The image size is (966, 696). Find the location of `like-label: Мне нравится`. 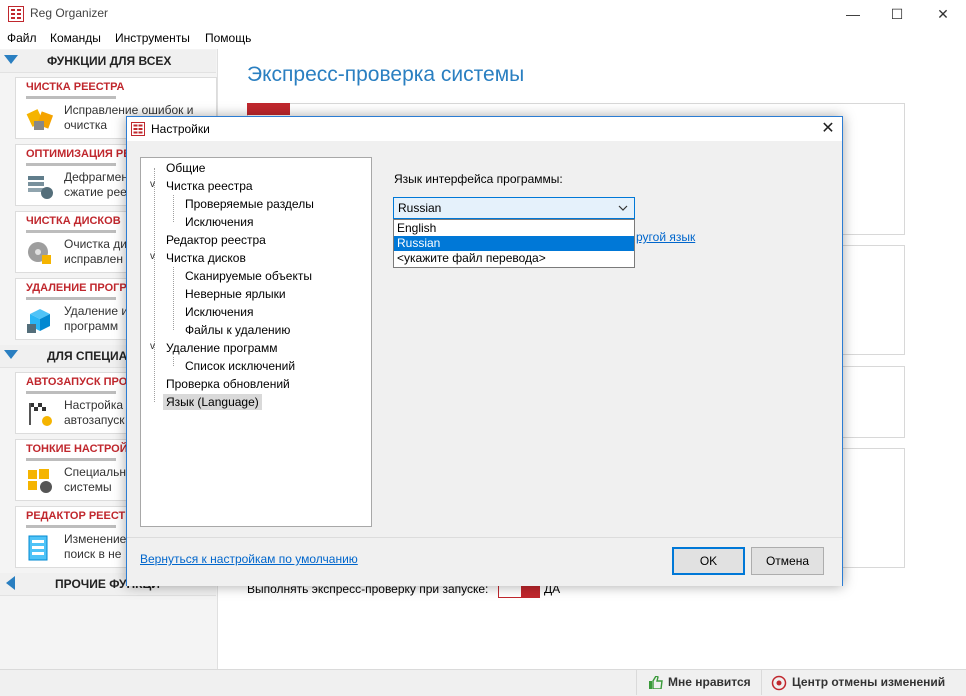

like-label: Мне нравится is located at coordinates (709, 682).